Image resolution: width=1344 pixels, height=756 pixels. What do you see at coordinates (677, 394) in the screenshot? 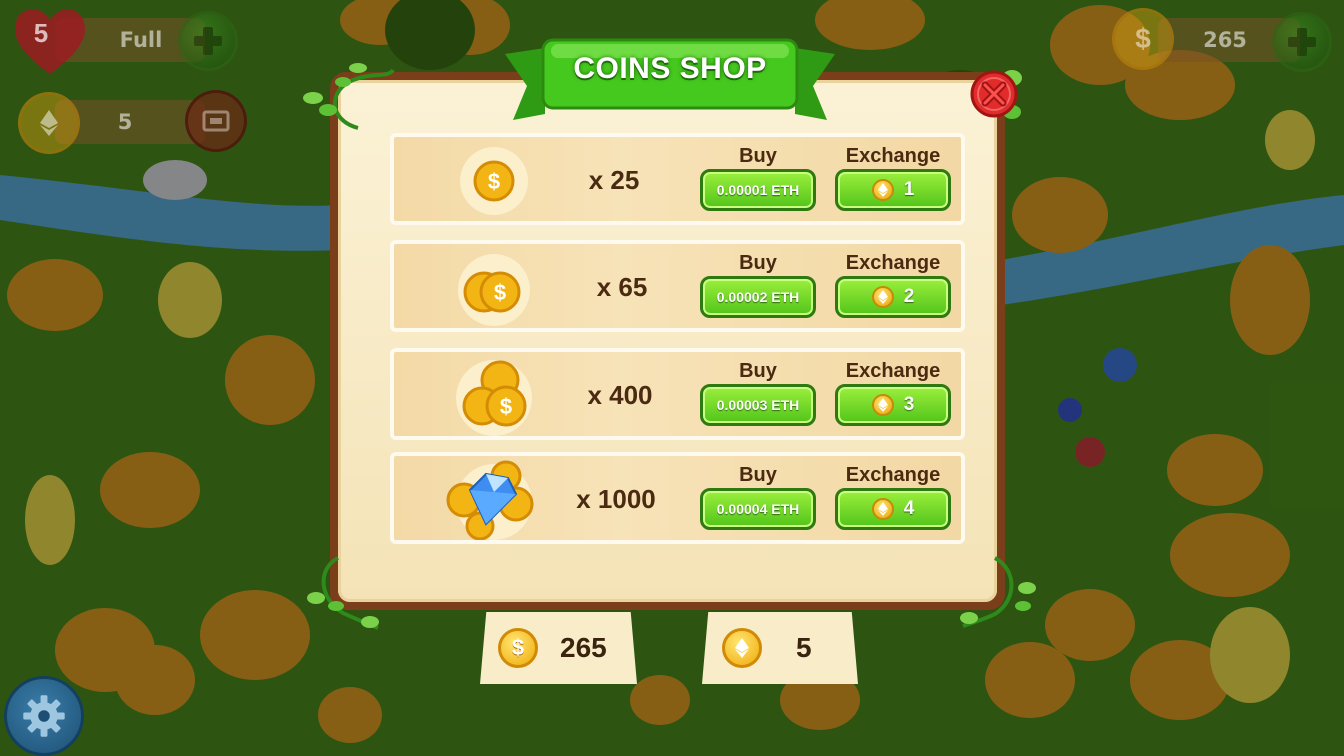
I see `shop-item-row: $ x 400 Buy Exchange 0.00003 ETH 3` at bounding box center [677, 394].